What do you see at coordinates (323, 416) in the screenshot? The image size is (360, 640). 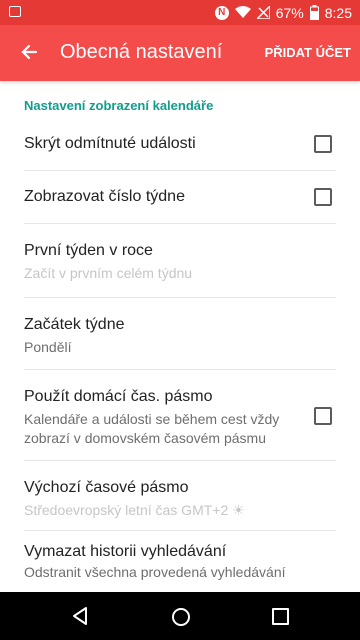 I see `home-timezone-checkbox` at bounding box center [323, 416].